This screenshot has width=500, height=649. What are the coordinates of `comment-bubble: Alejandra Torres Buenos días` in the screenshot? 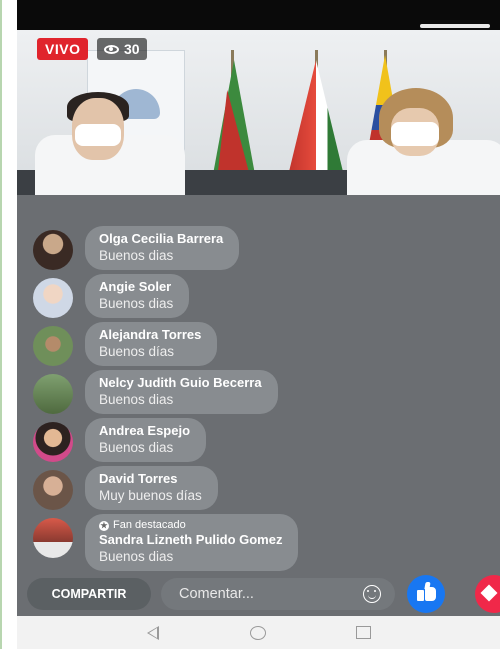 It's located at (151, 344).